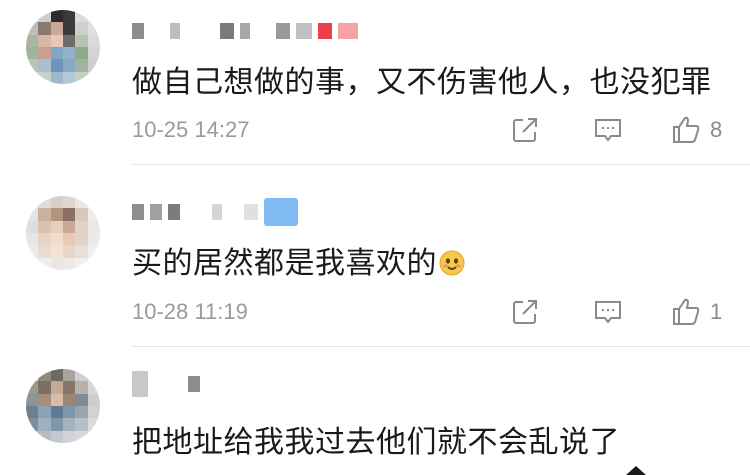 This screenshot has height=475, width=750. What do you see at coordinates (376, 442) in the screenshot?
I see `comment-text: 把地址给我我过去他们就不会乱说了` at bounding box center [376, 442].